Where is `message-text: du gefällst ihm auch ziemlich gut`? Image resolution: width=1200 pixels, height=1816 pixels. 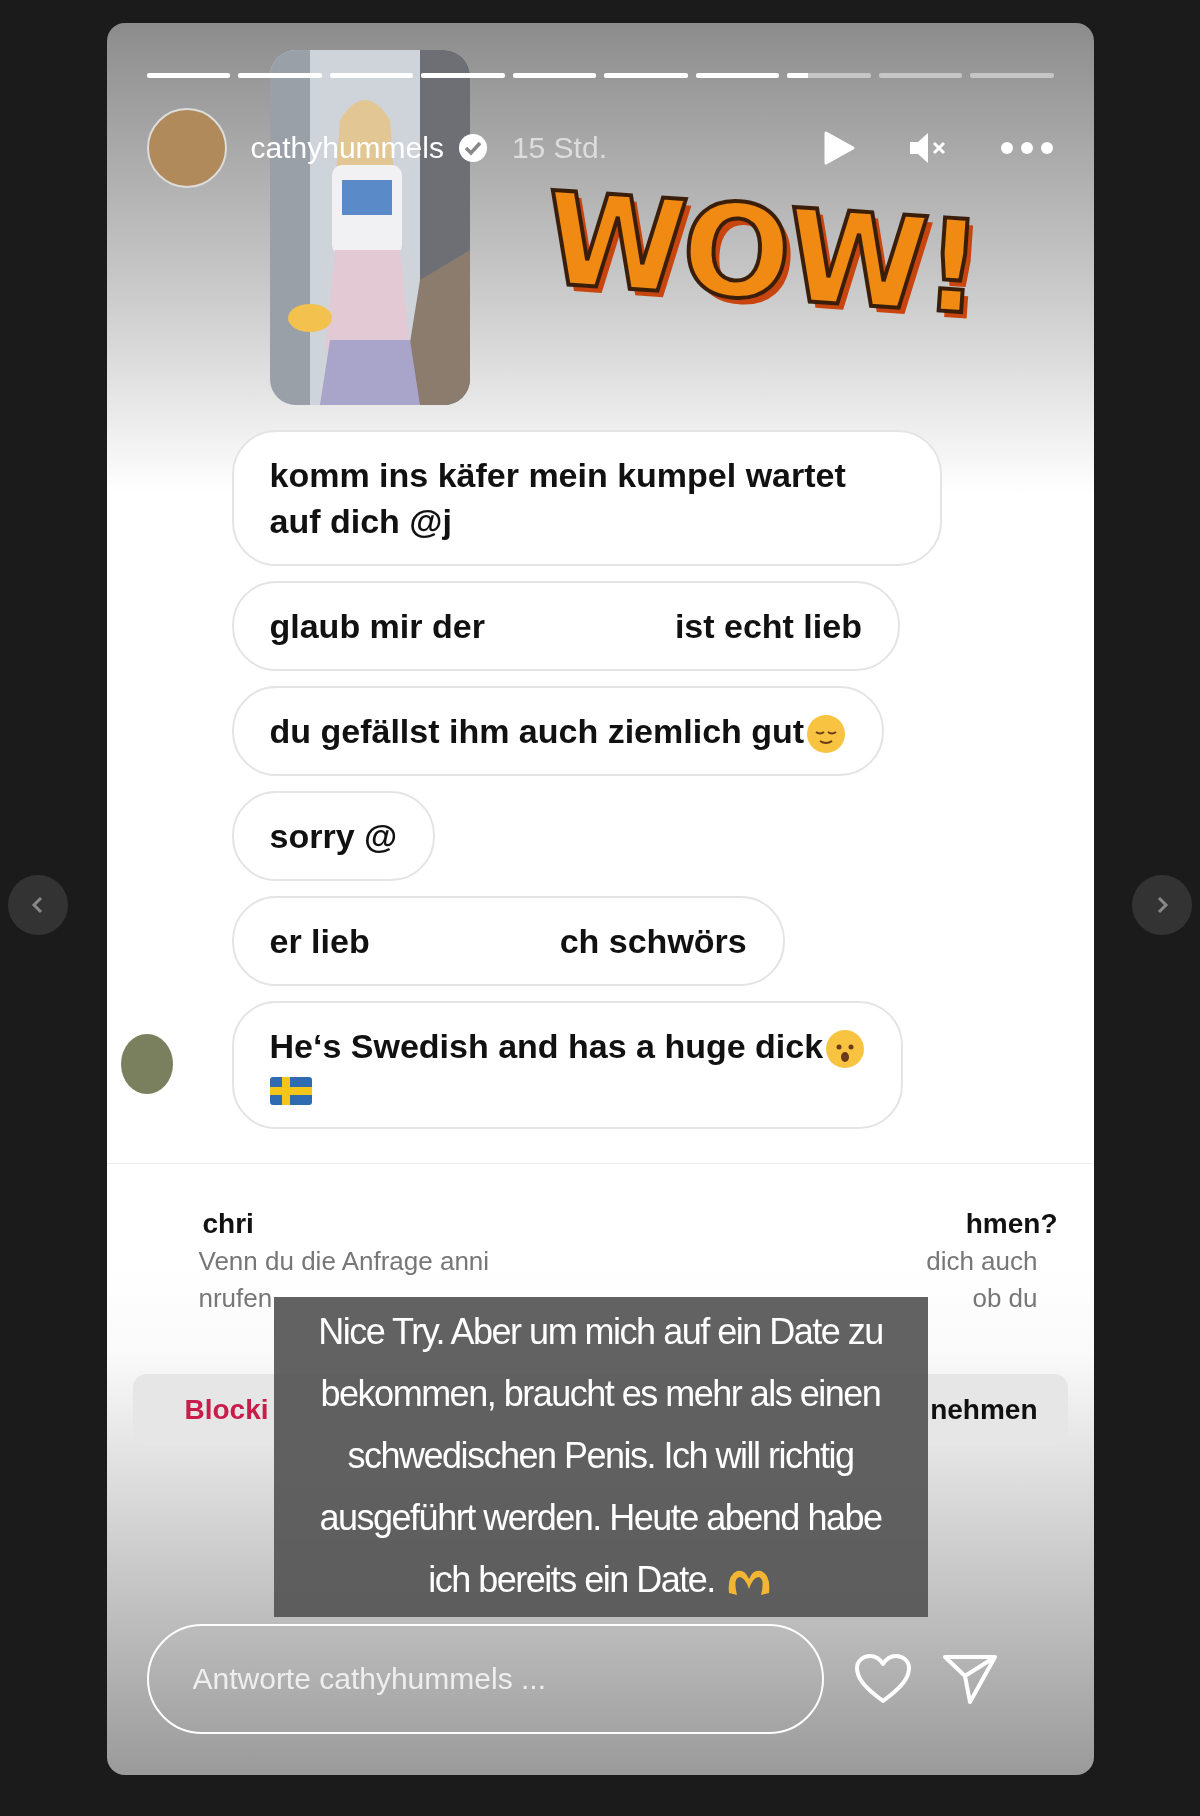
message-text: du gefällst ihm auch ziemlich gut is located at coordinates (558, 731).